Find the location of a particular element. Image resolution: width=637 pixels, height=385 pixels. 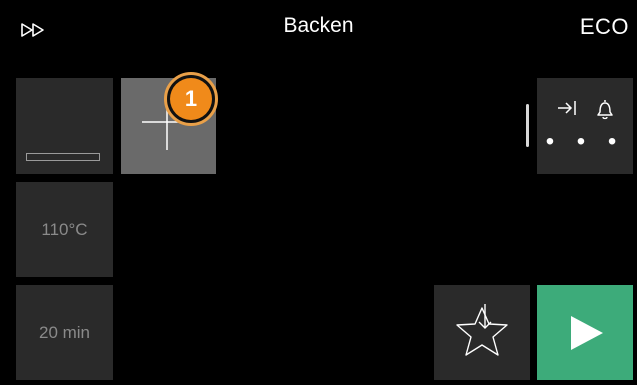

duration-tile: 20 min is located at coordinates (64, 332).